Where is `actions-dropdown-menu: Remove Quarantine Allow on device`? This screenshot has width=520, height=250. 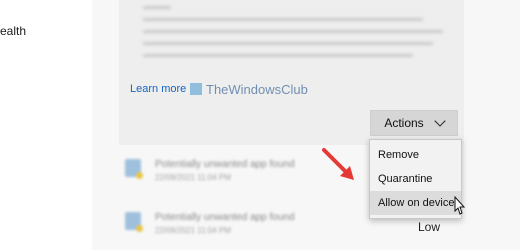
actions-dropdown-menu: Remove Quarantine Allow on device is located at coordinates (415, 179).